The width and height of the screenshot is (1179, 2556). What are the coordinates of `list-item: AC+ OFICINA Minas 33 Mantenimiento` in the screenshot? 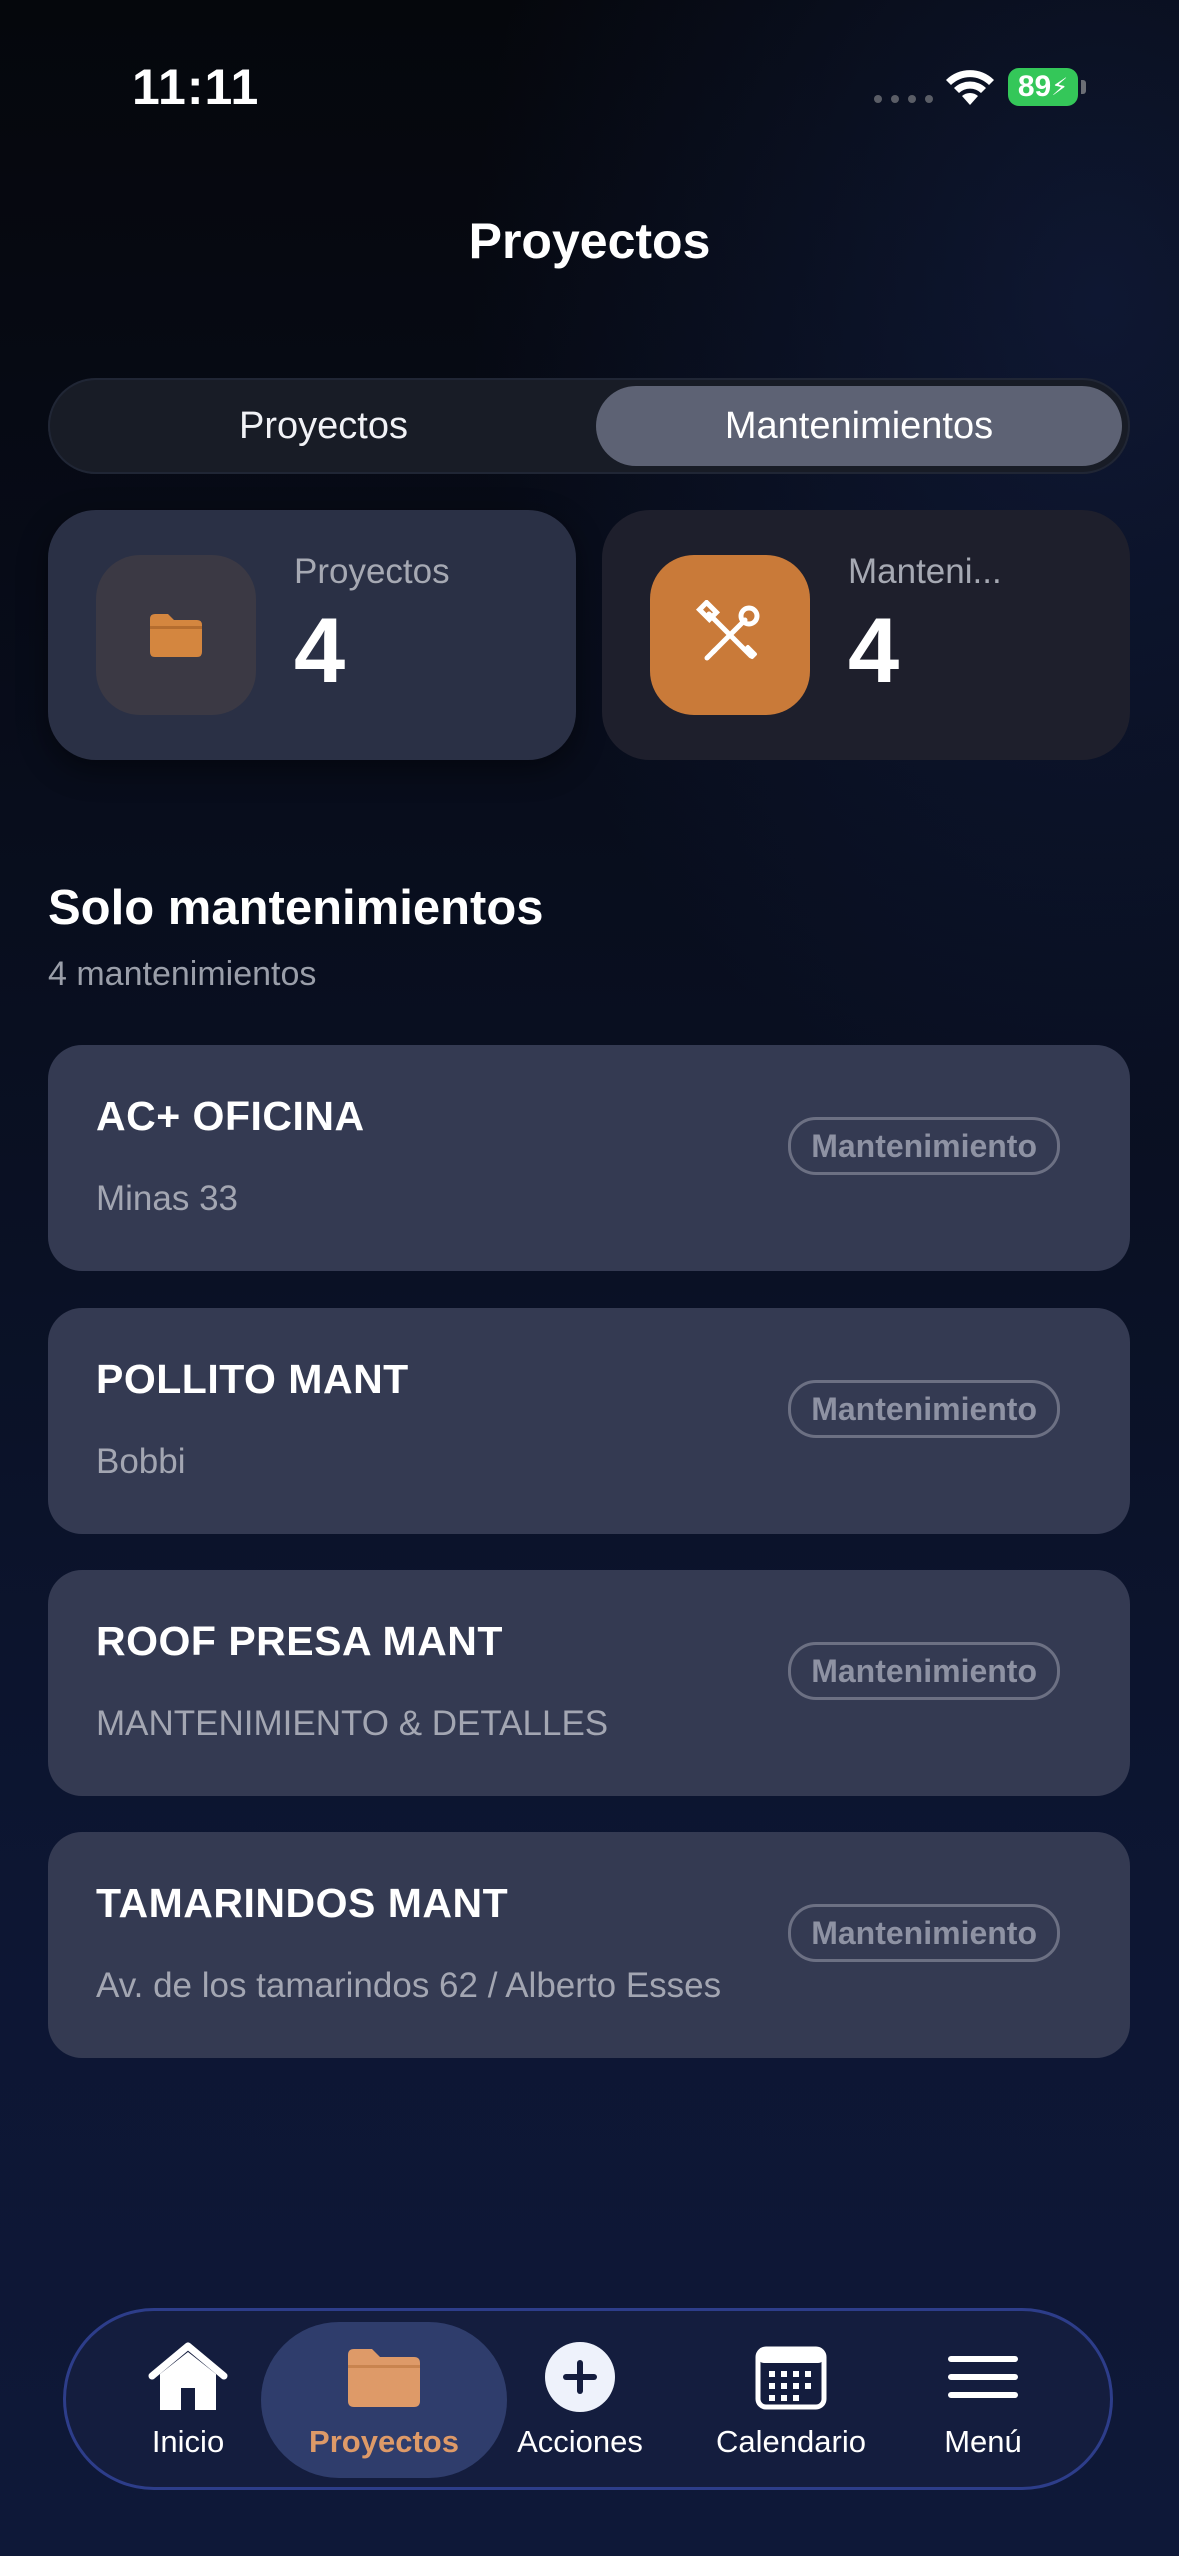 It's located at (589, 1158).